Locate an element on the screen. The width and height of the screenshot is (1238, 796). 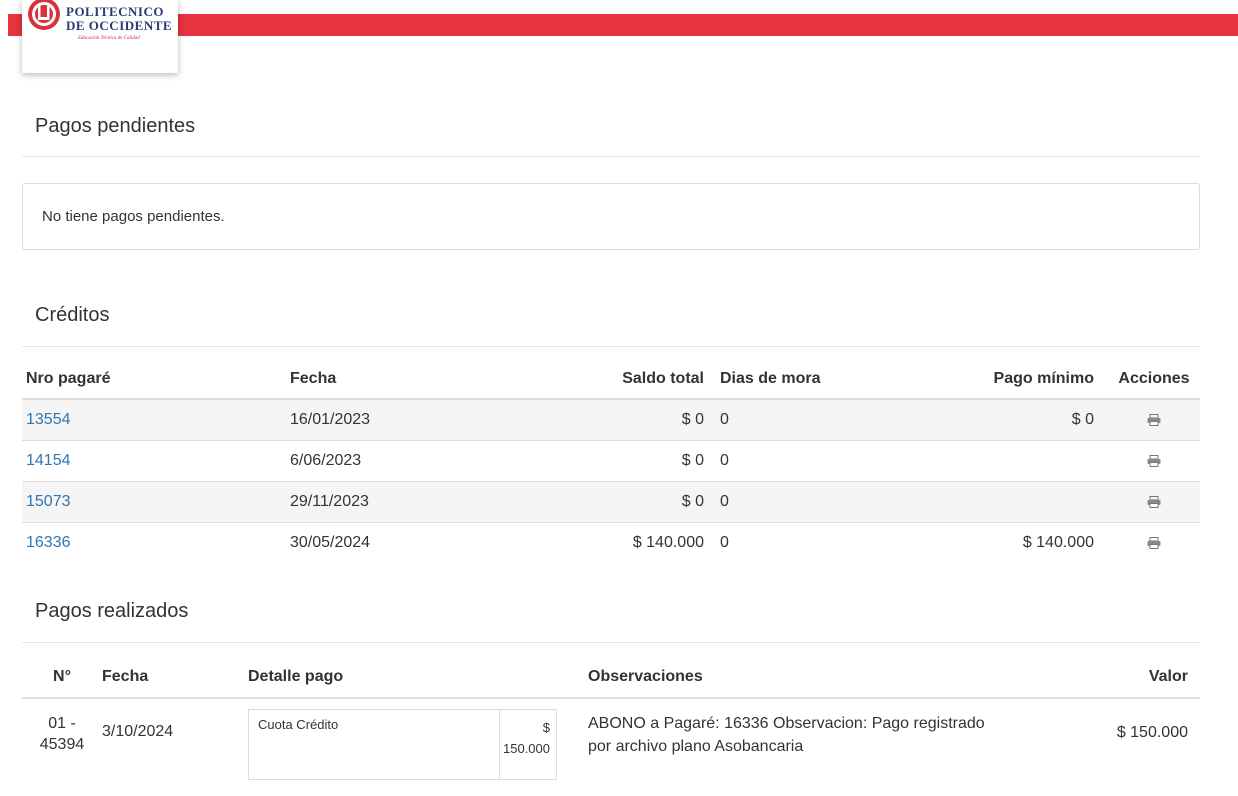
col-header-nro: Nro pagaré is located at coordinates (156, 380).